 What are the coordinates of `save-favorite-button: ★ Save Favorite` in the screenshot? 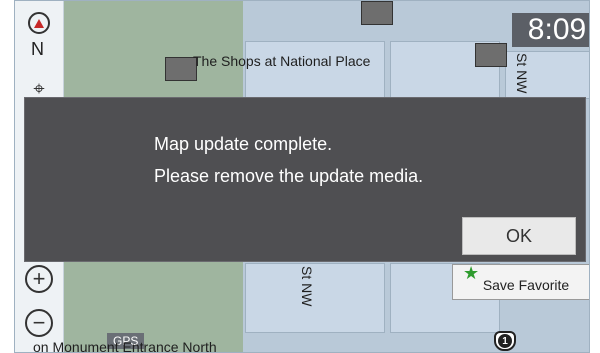 It's located at (520, 281).